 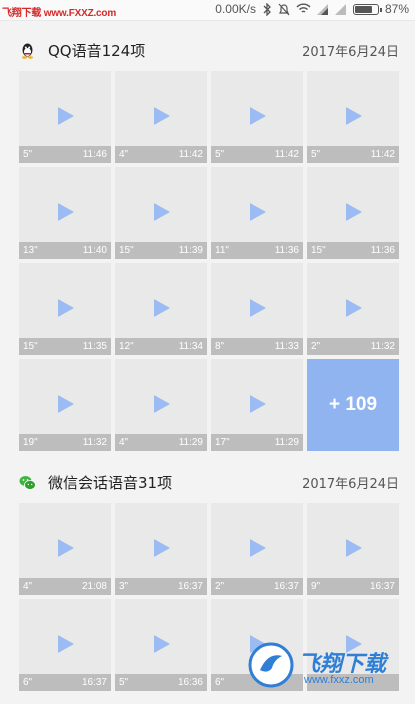 What do you see at coordinates (286, 346) in the screenshot?
I see `voice-time: 11:33` at bounding box center [286, 346].